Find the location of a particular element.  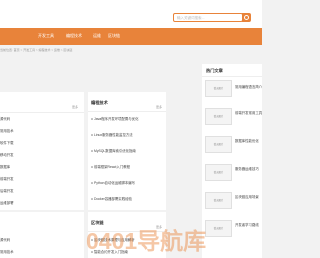

list-item: 数据库性能优化 is located at coordinates (248, 140).